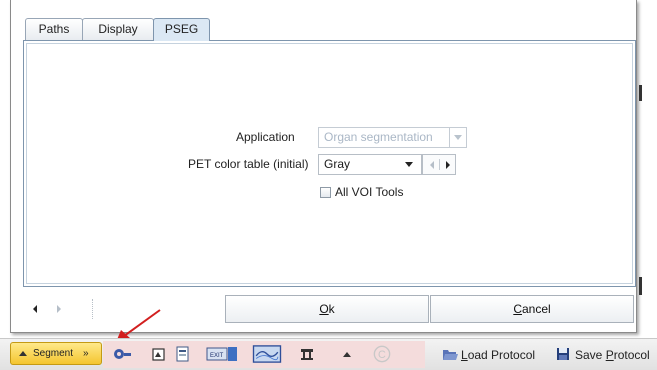 The image size is (657, 370). I want to click on voi-icon, so click(159, 354).